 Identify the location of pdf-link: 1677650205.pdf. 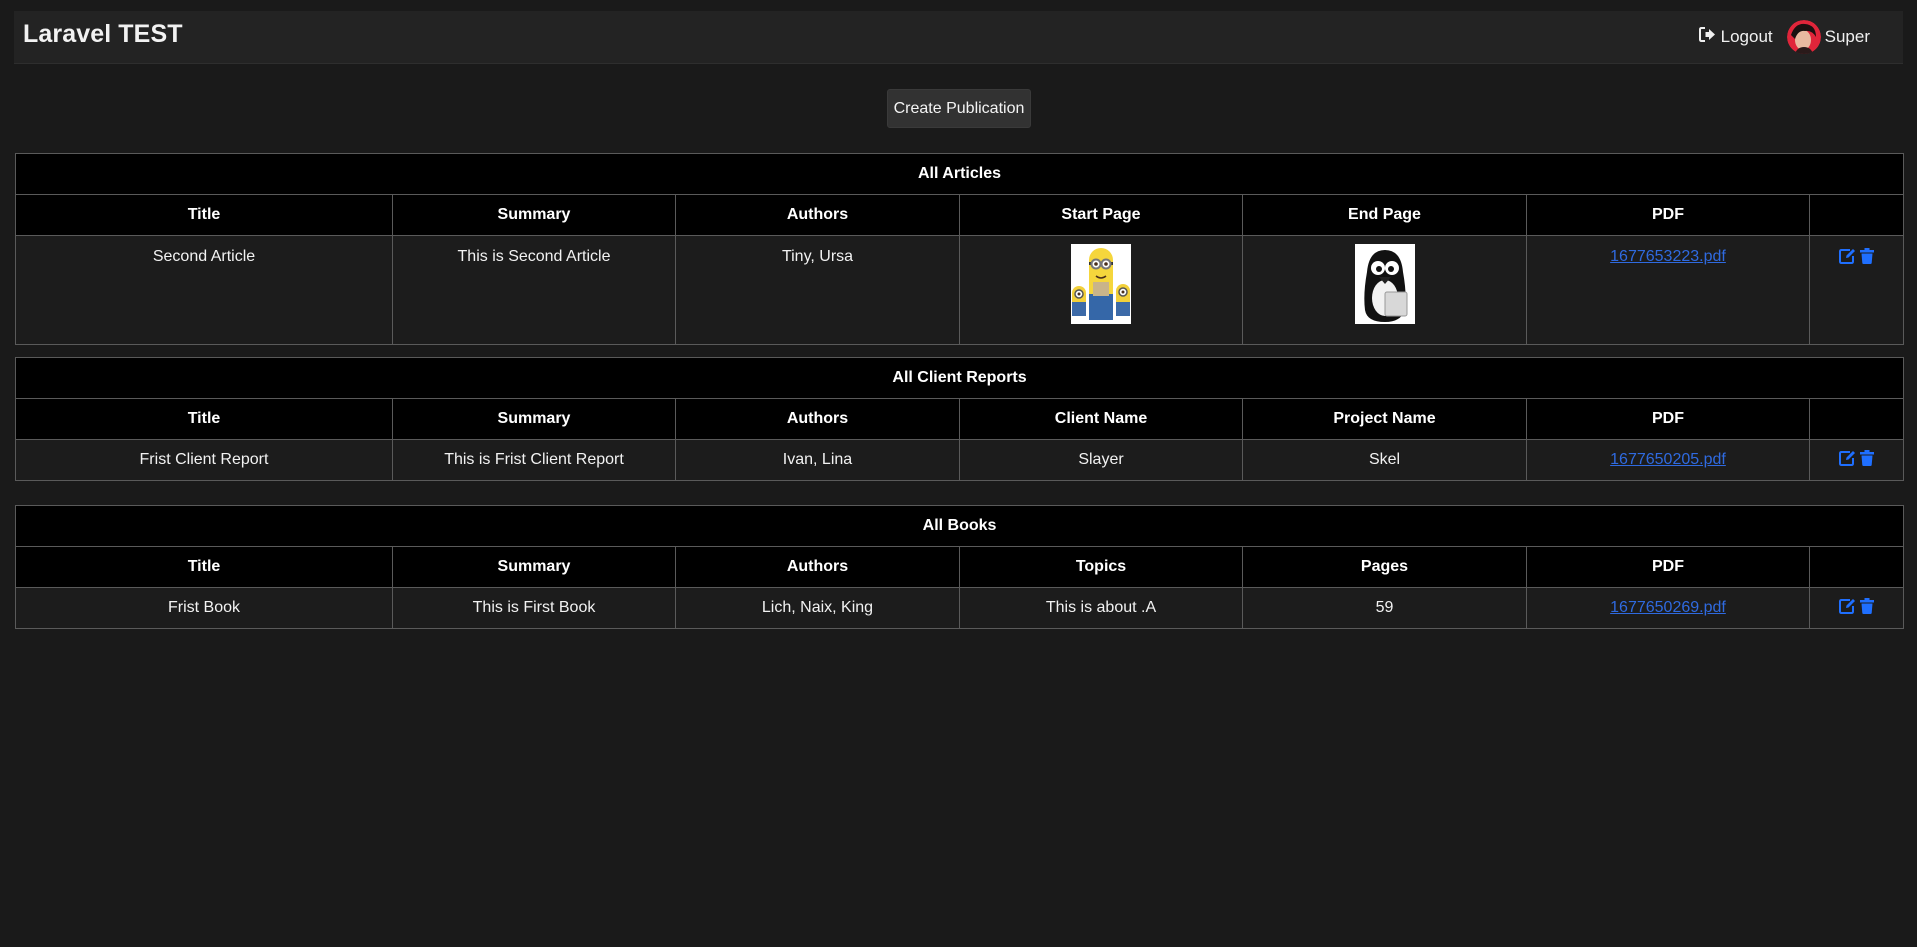
(1668, 459).